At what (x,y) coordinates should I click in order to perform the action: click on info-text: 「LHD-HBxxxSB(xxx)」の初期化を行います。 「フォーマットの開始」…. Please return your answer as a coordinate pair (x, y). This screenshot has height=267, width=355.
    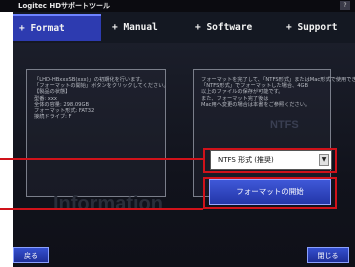
    Looking at the image, I should click on (101, 99).